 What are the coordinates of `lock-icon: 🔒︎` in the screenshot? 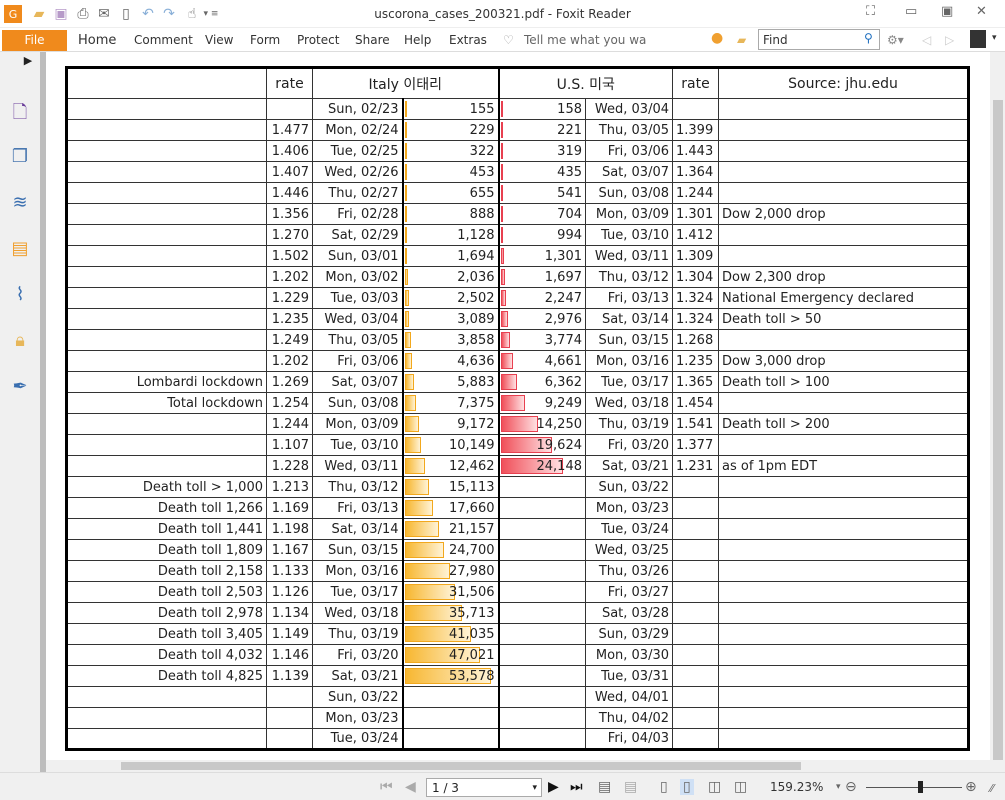 It's located at (20, 342).